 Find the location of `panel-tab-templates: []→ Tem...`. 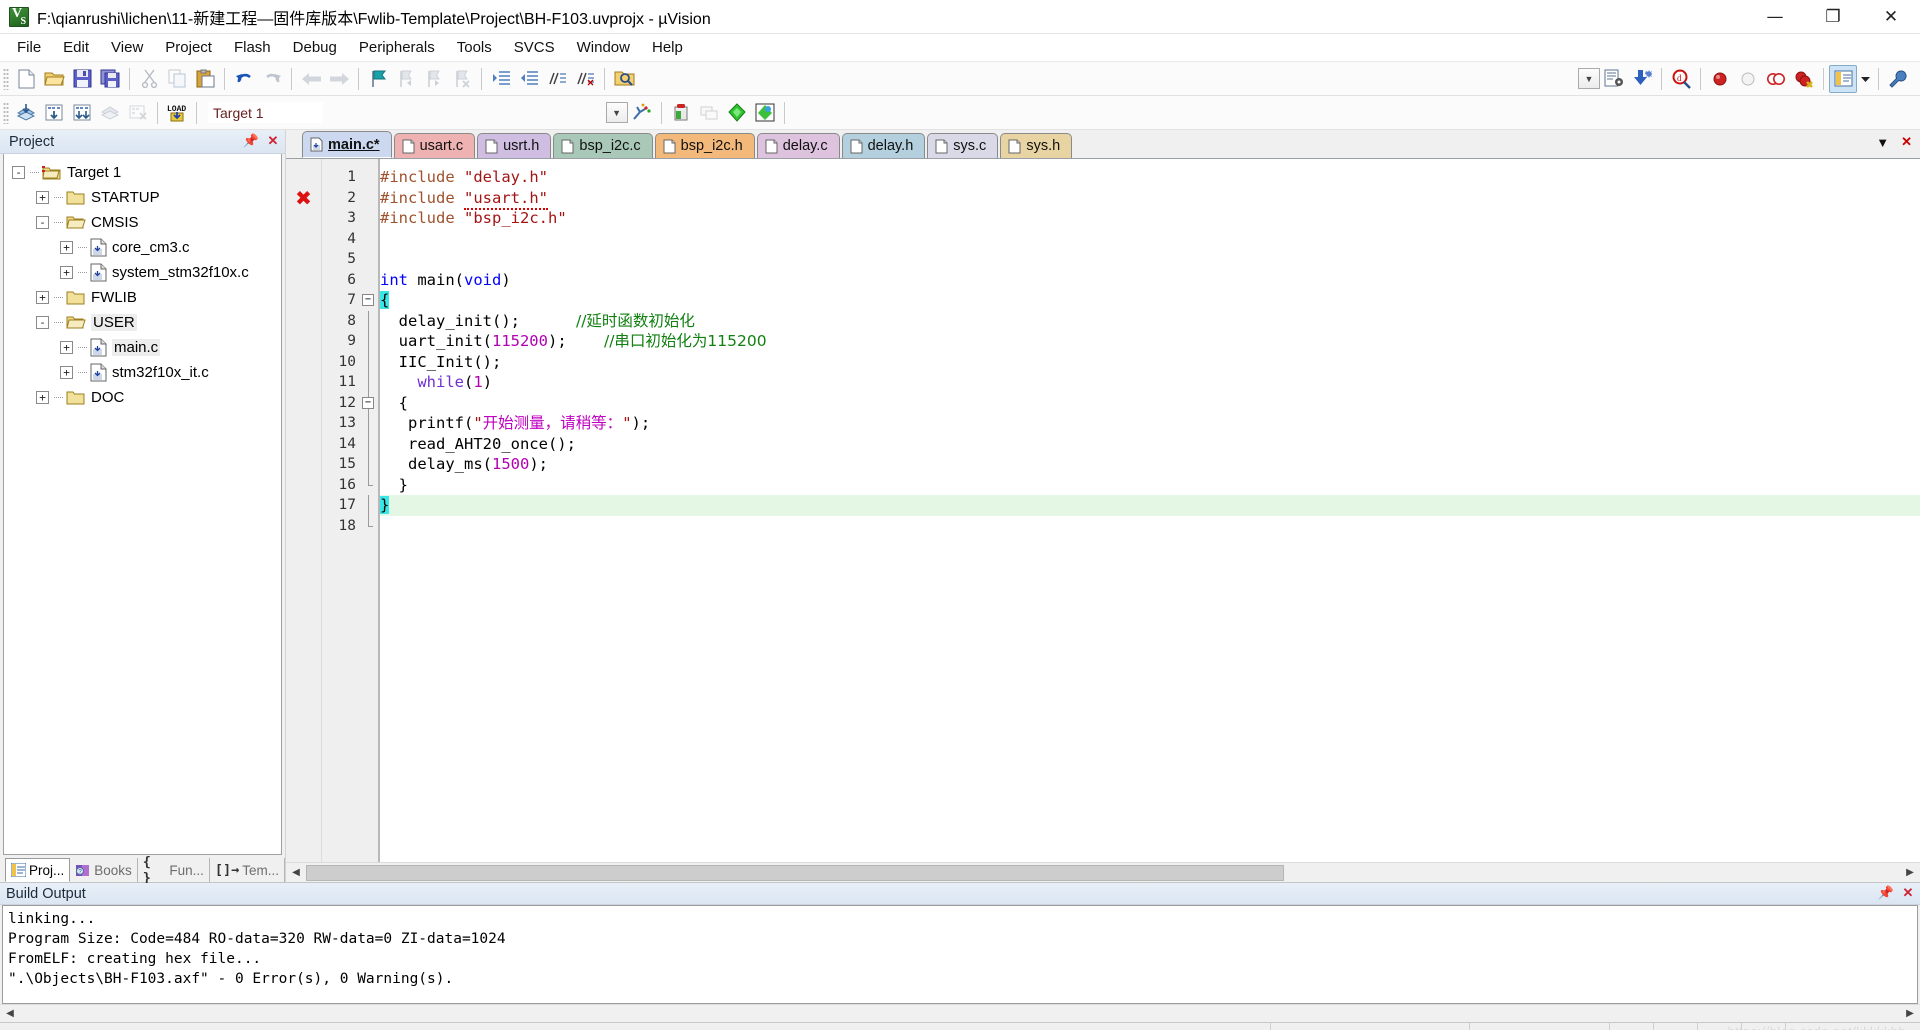

panel-tab-templates: []→ Tem... is located at coordinates (247, 870).